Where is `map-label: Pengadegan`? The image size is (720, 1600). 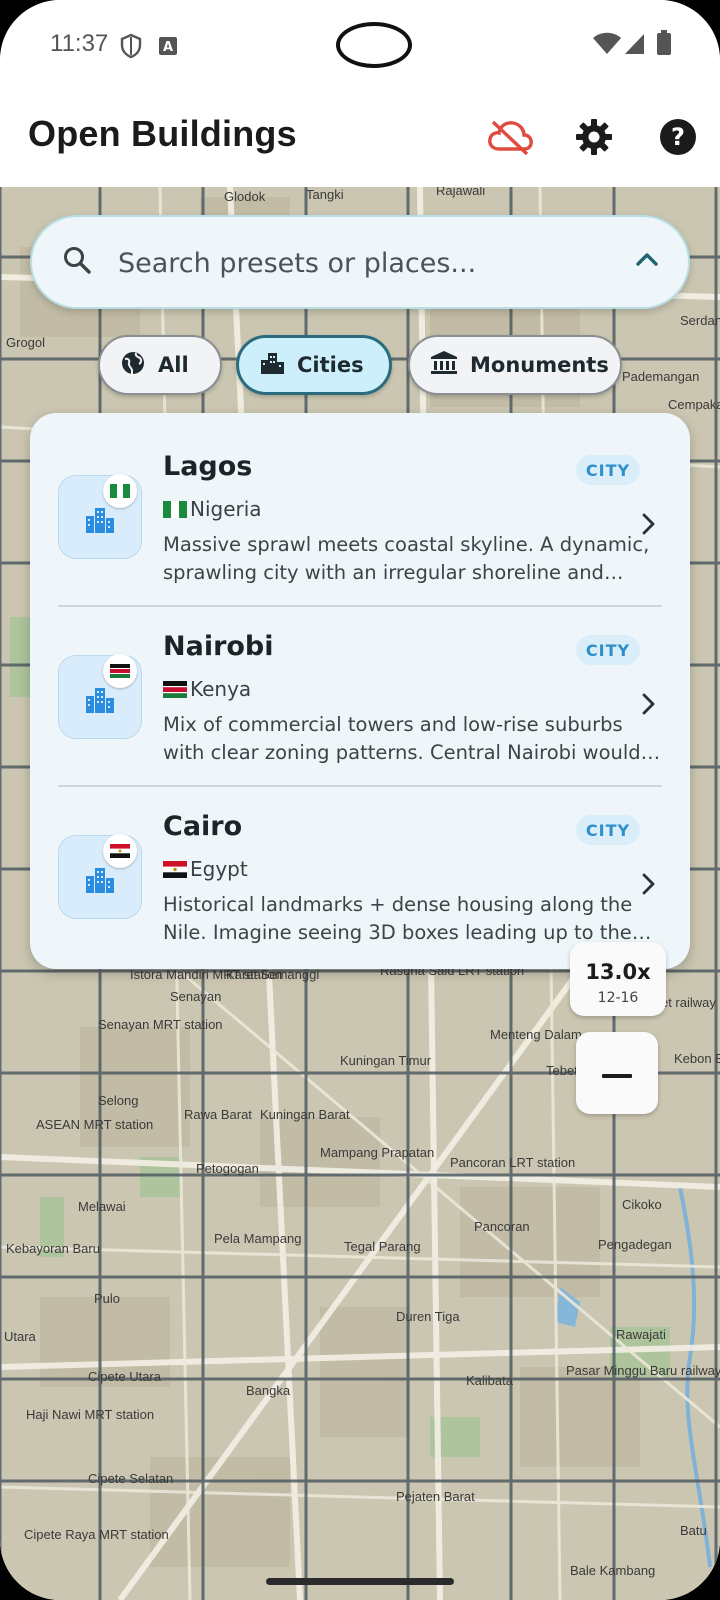
map-label: Pengadegan is located at coordinates (635, 1244).